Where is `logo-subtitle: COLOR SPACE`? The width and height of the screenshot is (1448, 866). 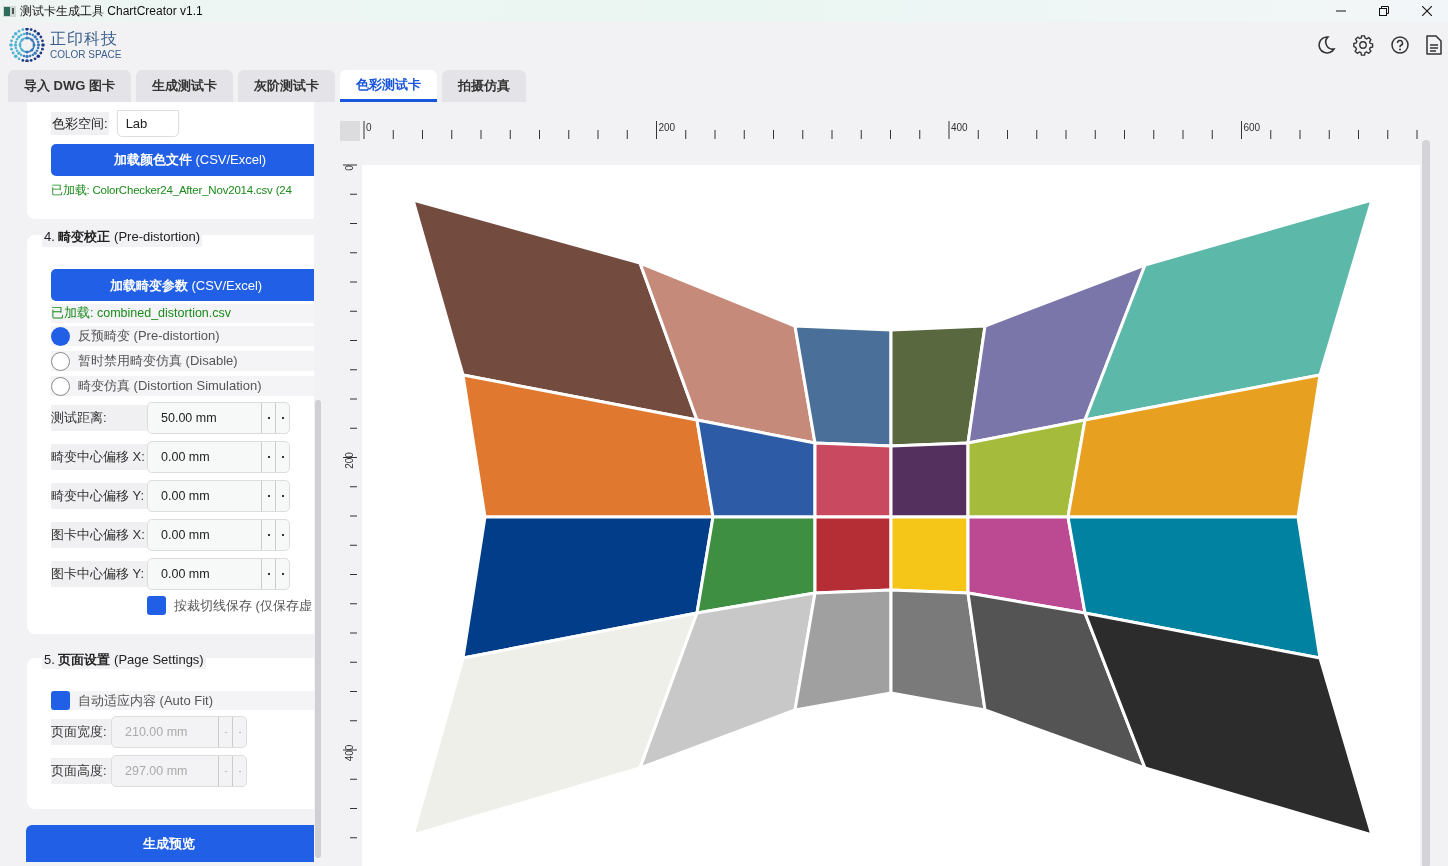
logo-subtitle: COLOR SPACE is located at coordinates (86, 54).